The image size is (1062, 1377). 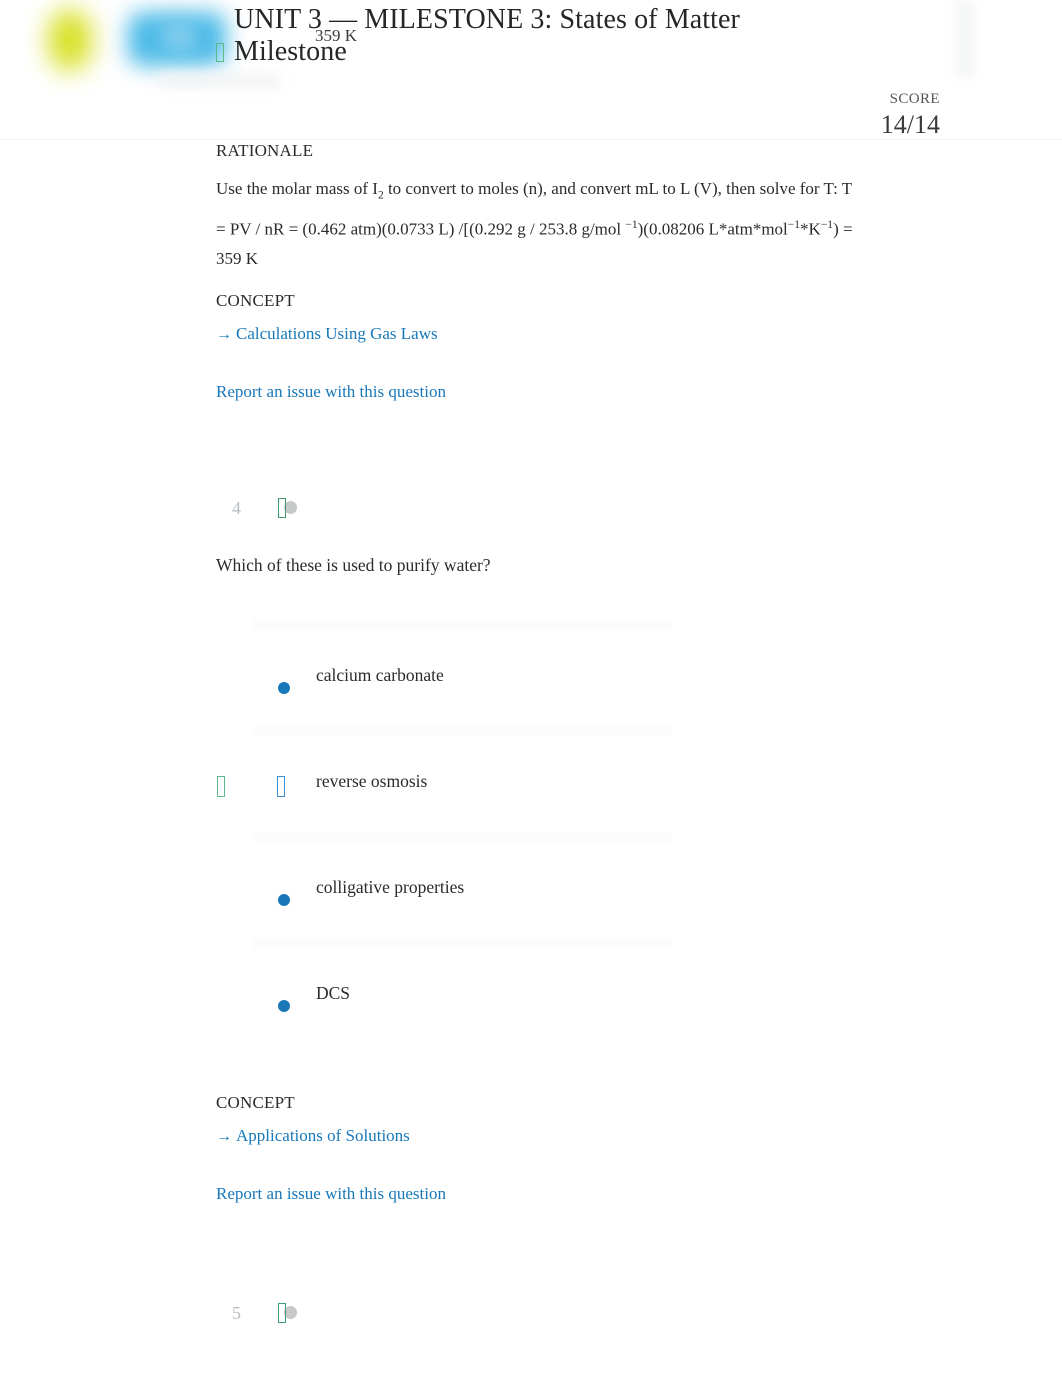 What do you see at coordinates (265, 150) in the screenshot?
I see `rationale-label: RATIONALE` at bounding box center [265, 150].